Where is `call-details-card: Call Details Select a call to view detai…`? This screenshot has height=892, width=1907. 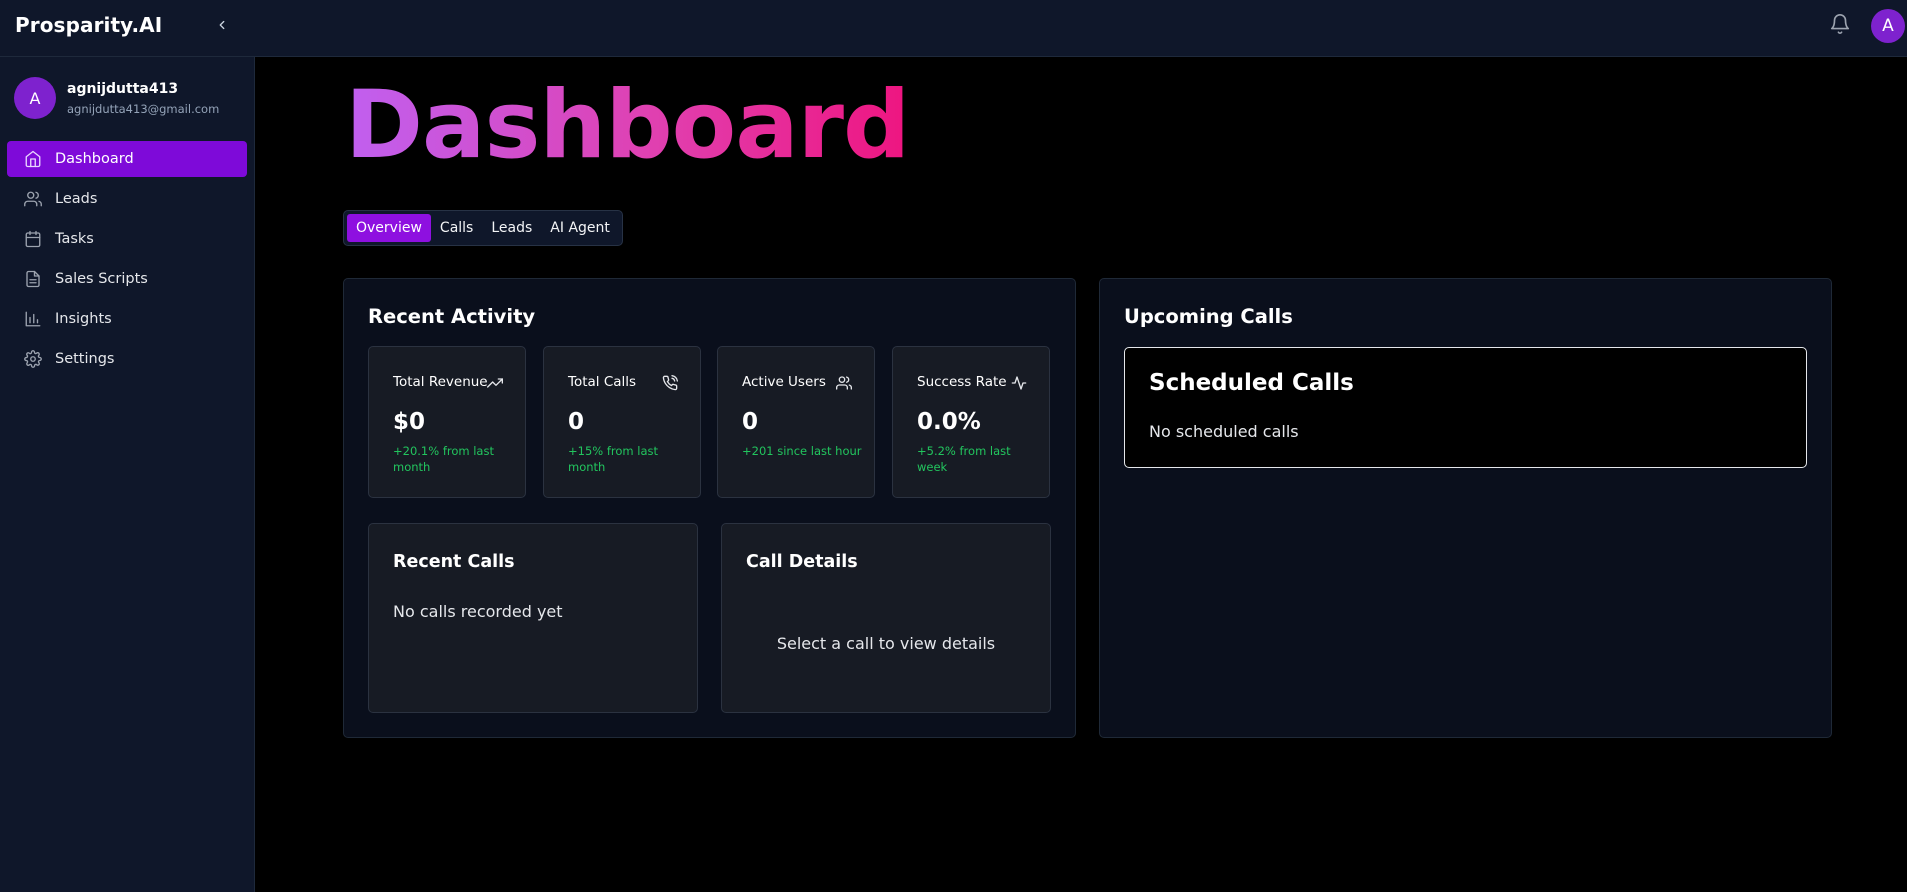 call-details-card: Call Details Select a call to view detai… is located at coordinates (886, 618).